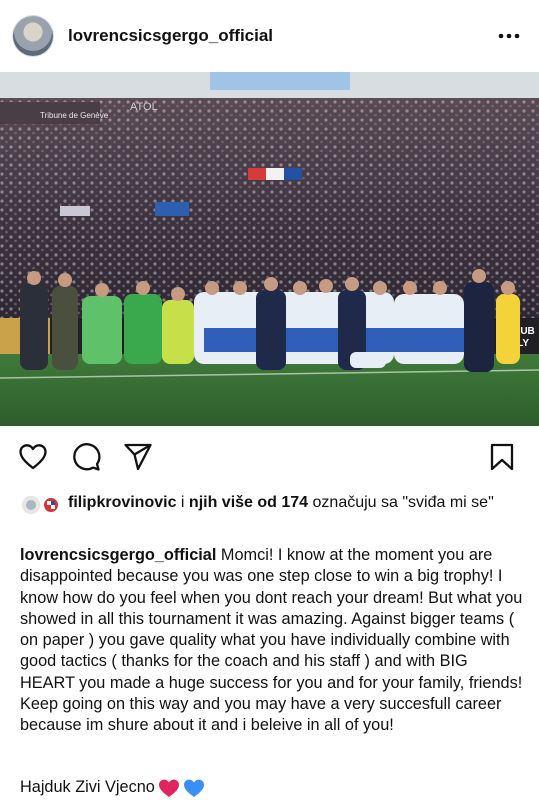 The image size is (539, 800). What do you see at coordinates (168, 788) in the screenshot?
I see `red-heart-icon` at bounding box center [168, 788].